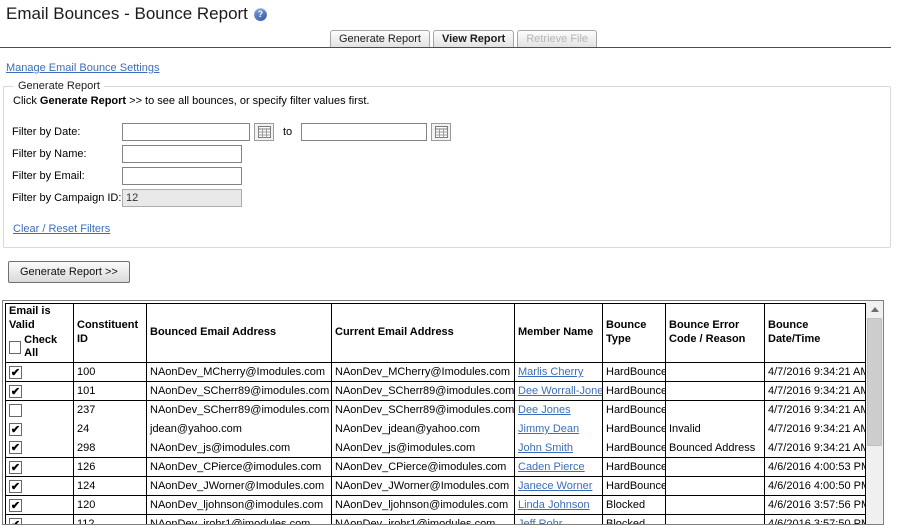  Describe the element at coordinates (364, 132) in the screenshot. I see `date-to-input` at that location.